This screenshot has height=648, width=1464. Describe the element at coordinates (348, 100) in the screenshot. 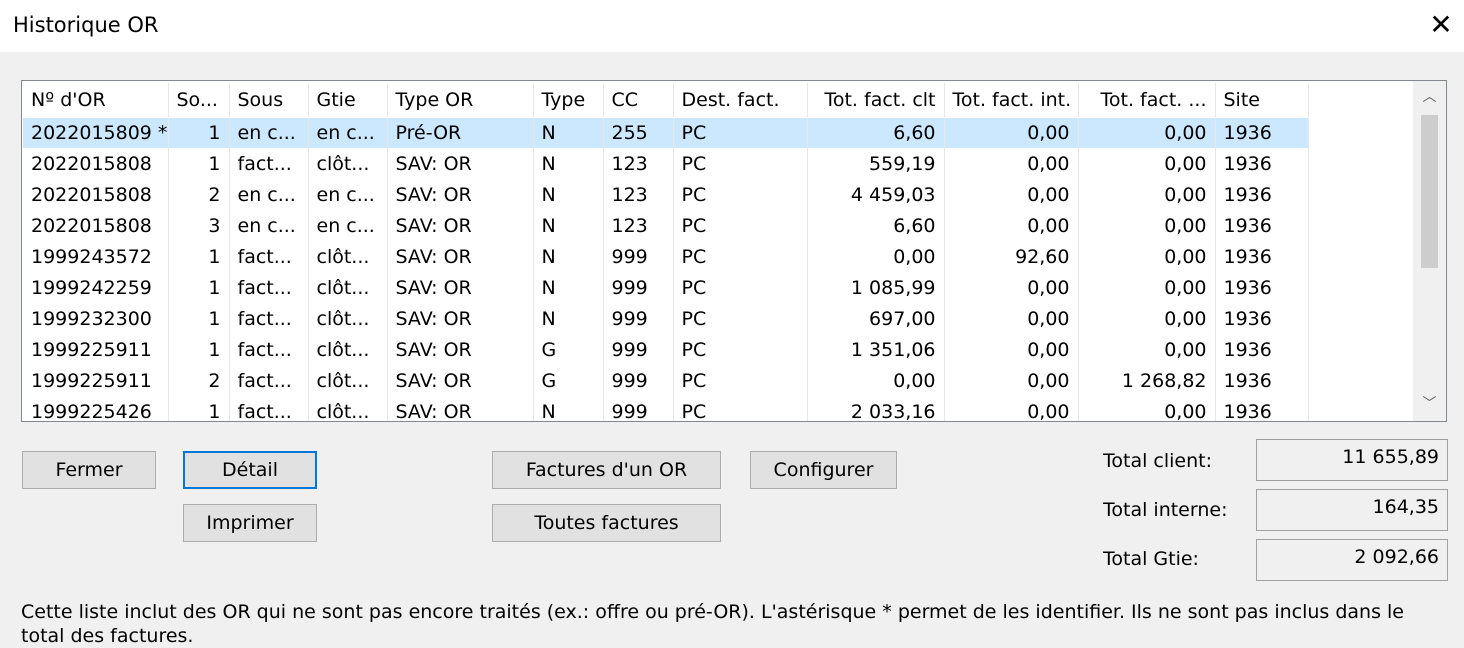

I see `col-header-gtie: Gtie` at that location.